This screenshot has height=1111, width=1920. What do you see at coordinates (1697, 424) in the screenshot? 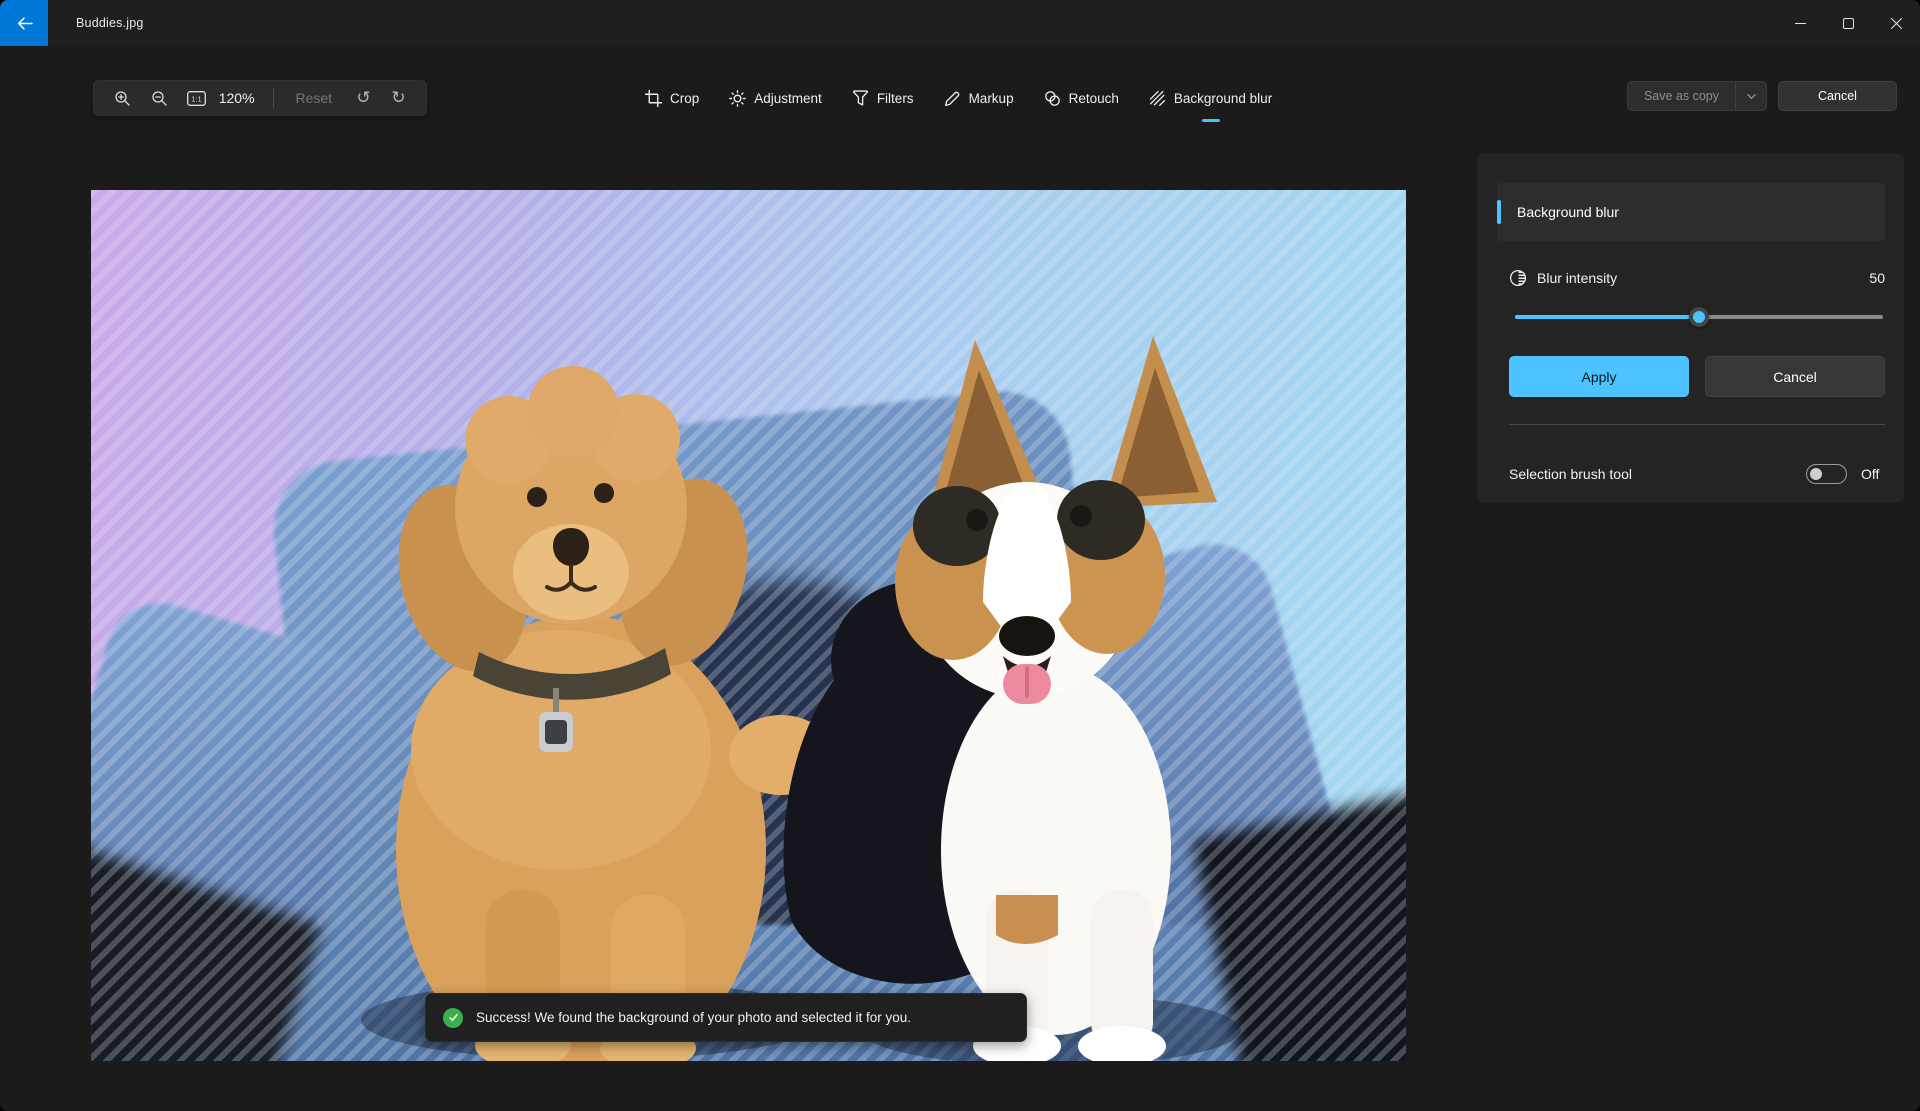
I see `panel-divider` at bounding box center [1697, 424].